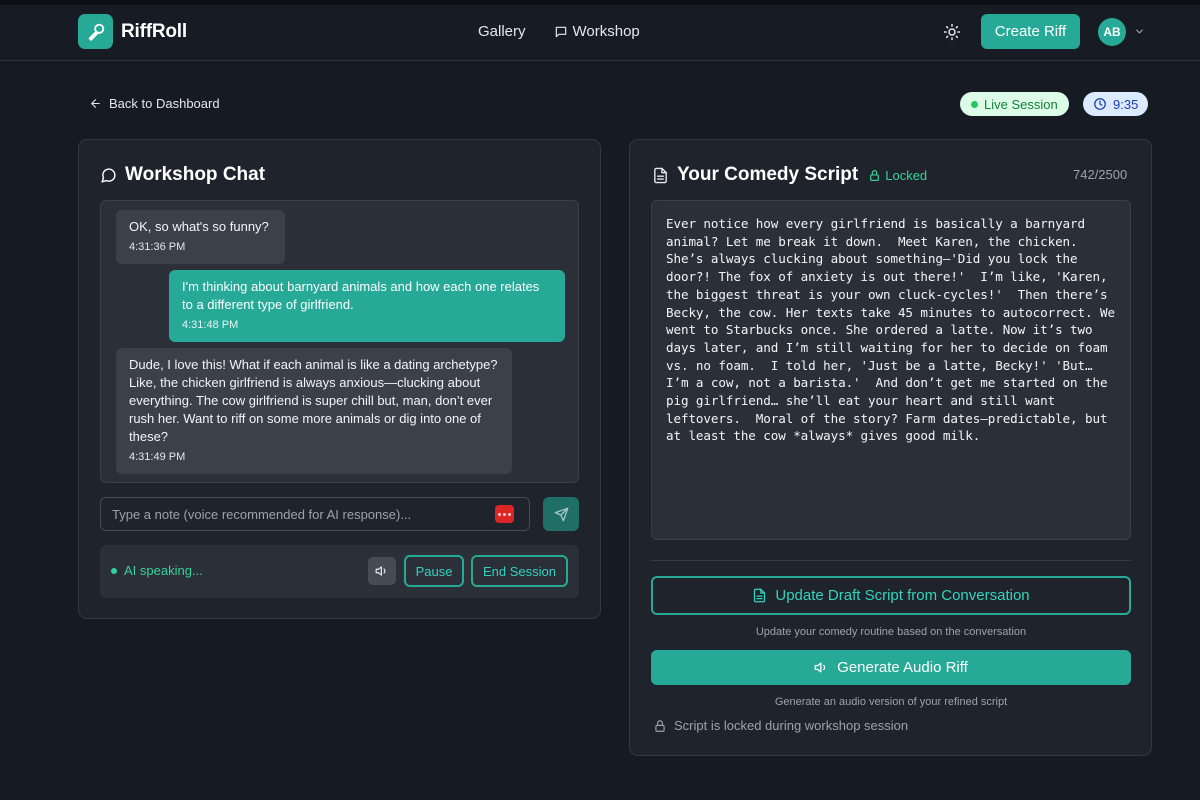 The height and width of the screenshot is (800, 1200). I want to click on note-input-wrapper, so click(315, 514).